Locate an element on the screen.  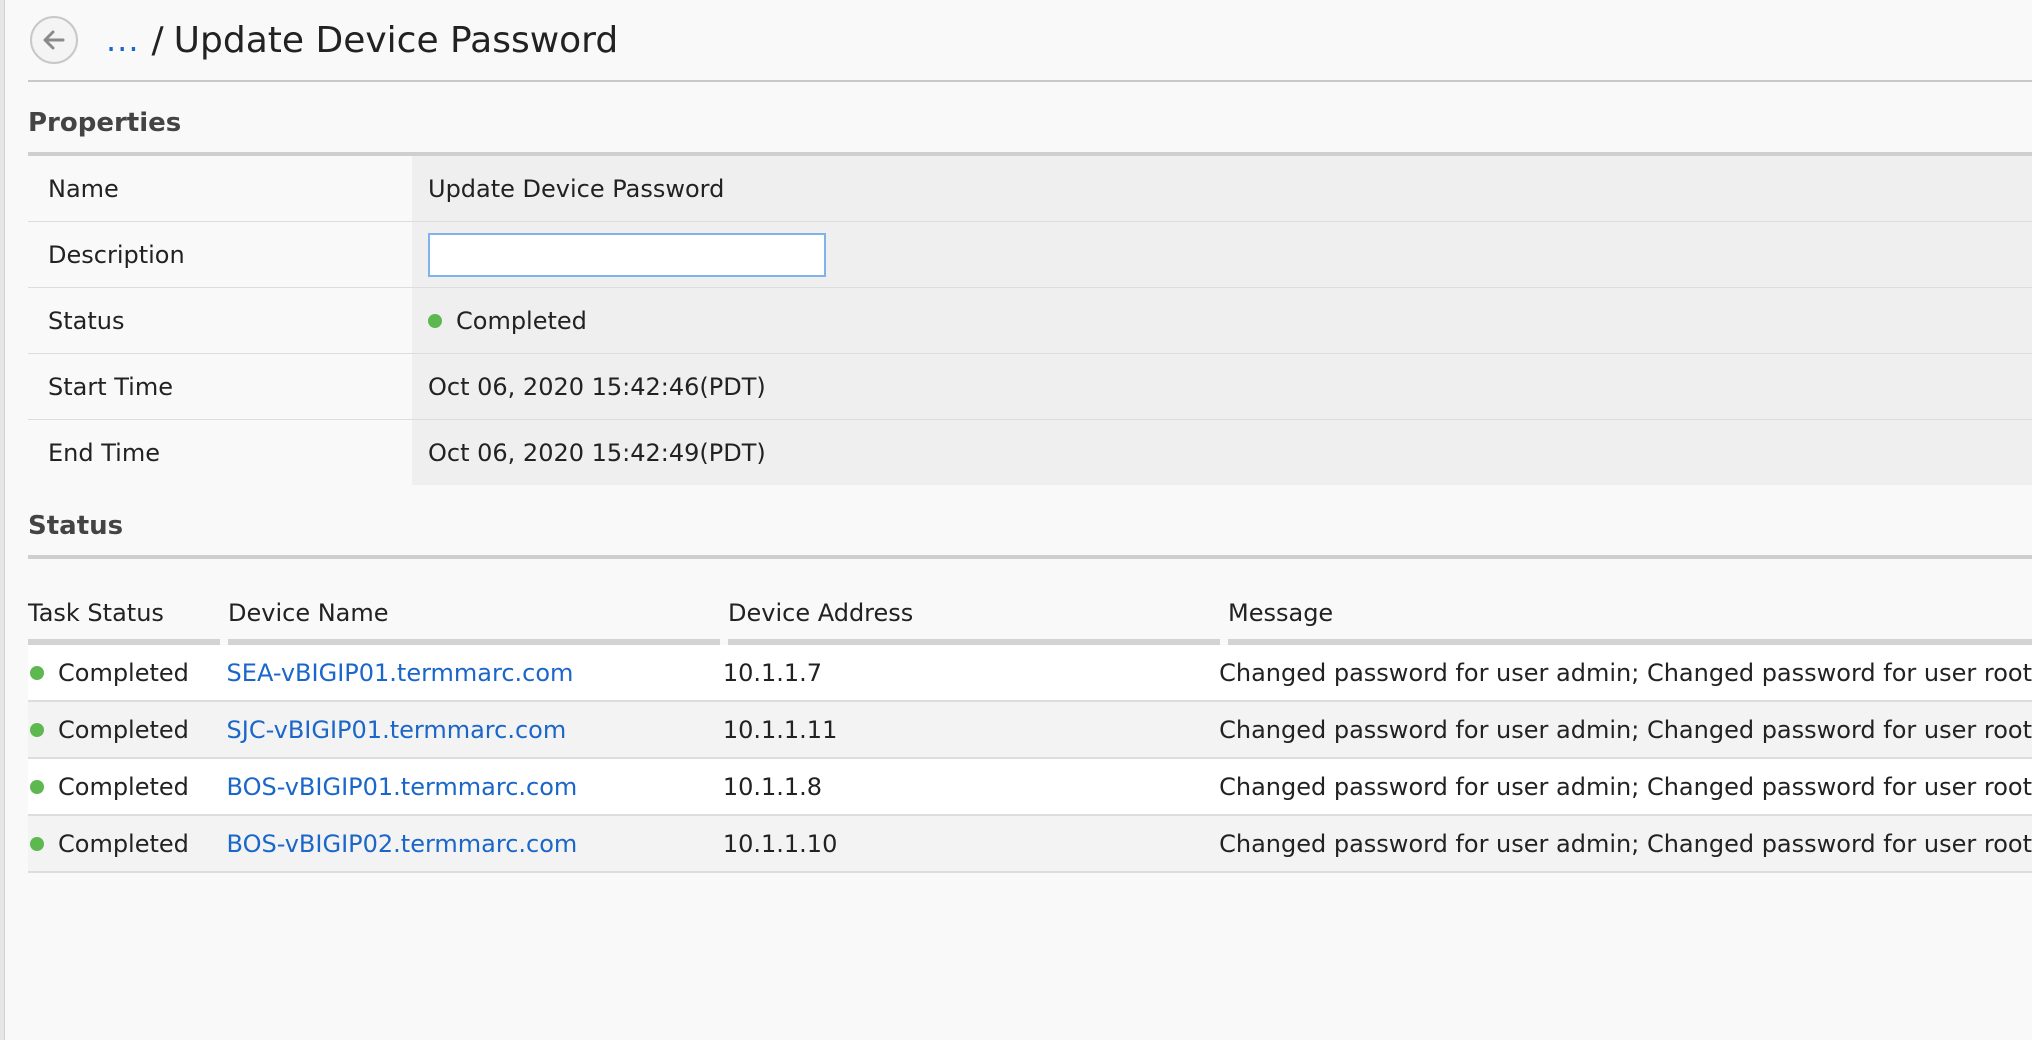
device-name-cell: SJC-vBIGIP01.termmarc.com is located at coordinates (471, 730).